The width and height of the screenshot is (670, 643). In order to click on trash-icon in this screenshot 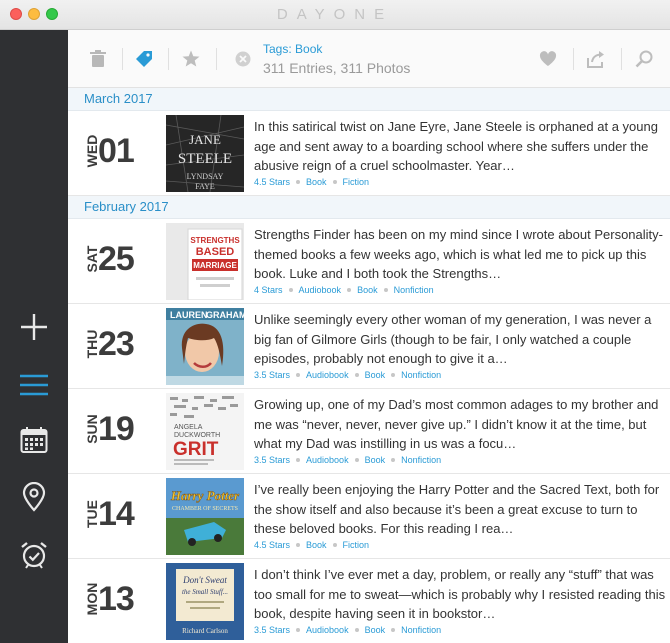, I will do `click(98, 58)`.